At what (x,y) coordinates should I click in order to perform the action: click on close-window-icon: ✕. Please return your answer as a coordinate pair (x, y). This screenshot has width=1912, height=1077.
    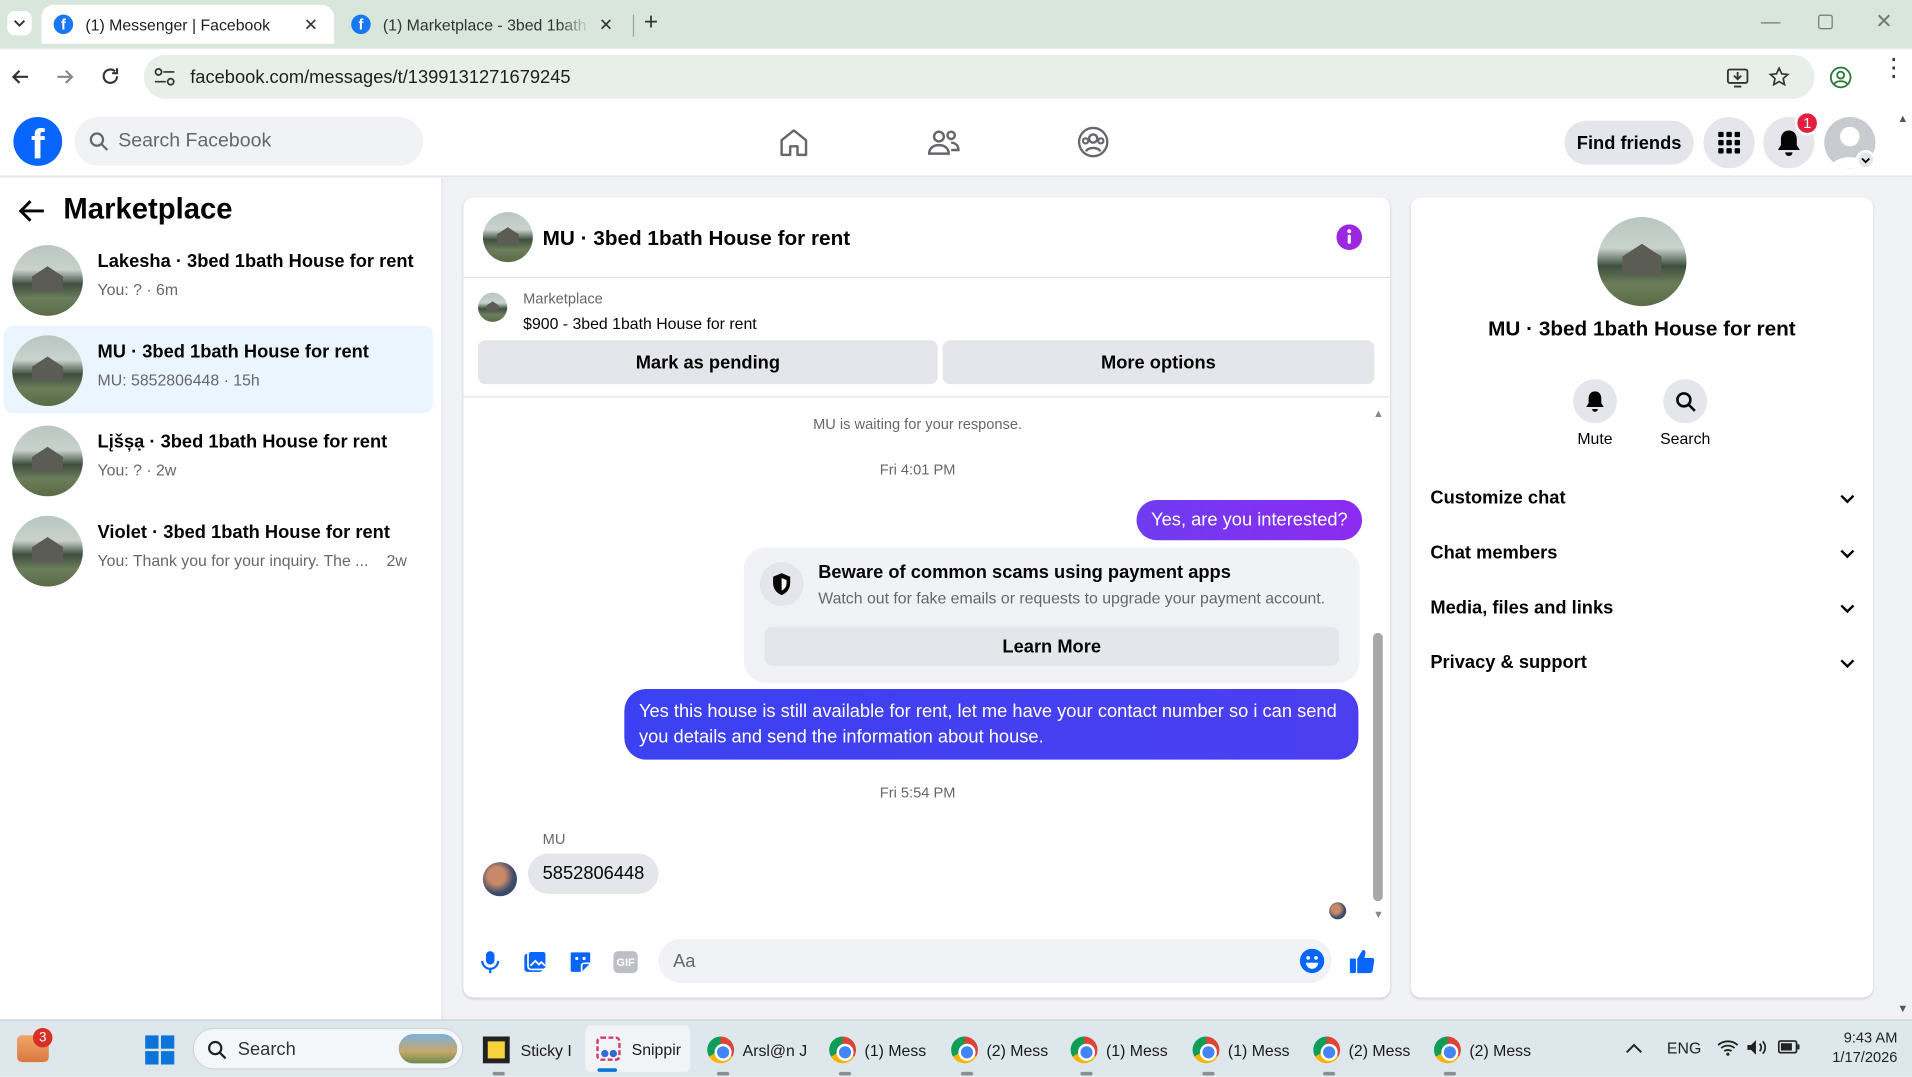
    Looking at the image, I should click on (1883, 22).